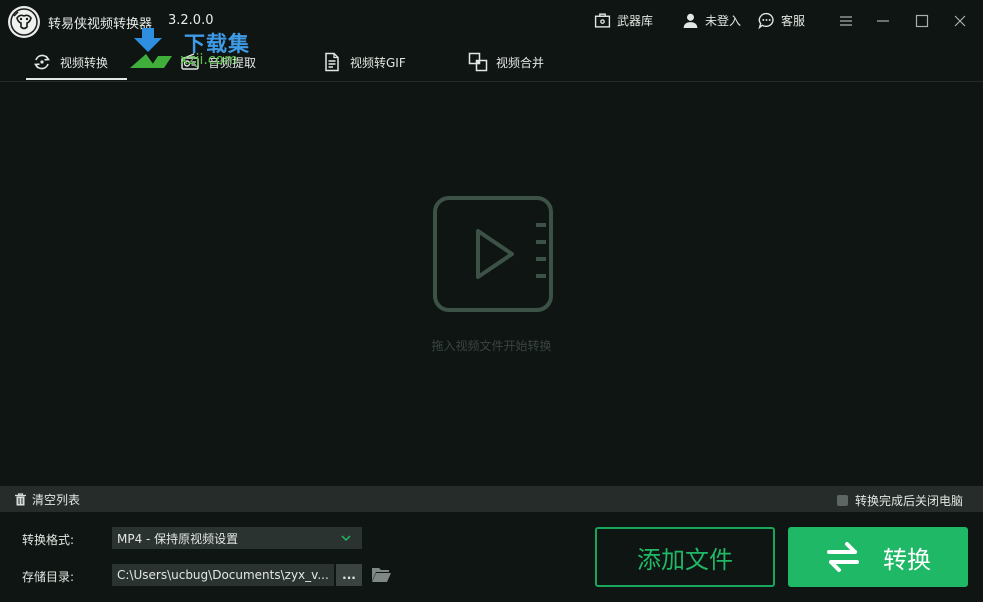 This screenshot has height=602, width=983. What do you see at coordinates (491, 499) in the screenshot?
I see `list-toolbar: 清空列表 转换完成后关闭电脑` at bounding box center [491, 499].